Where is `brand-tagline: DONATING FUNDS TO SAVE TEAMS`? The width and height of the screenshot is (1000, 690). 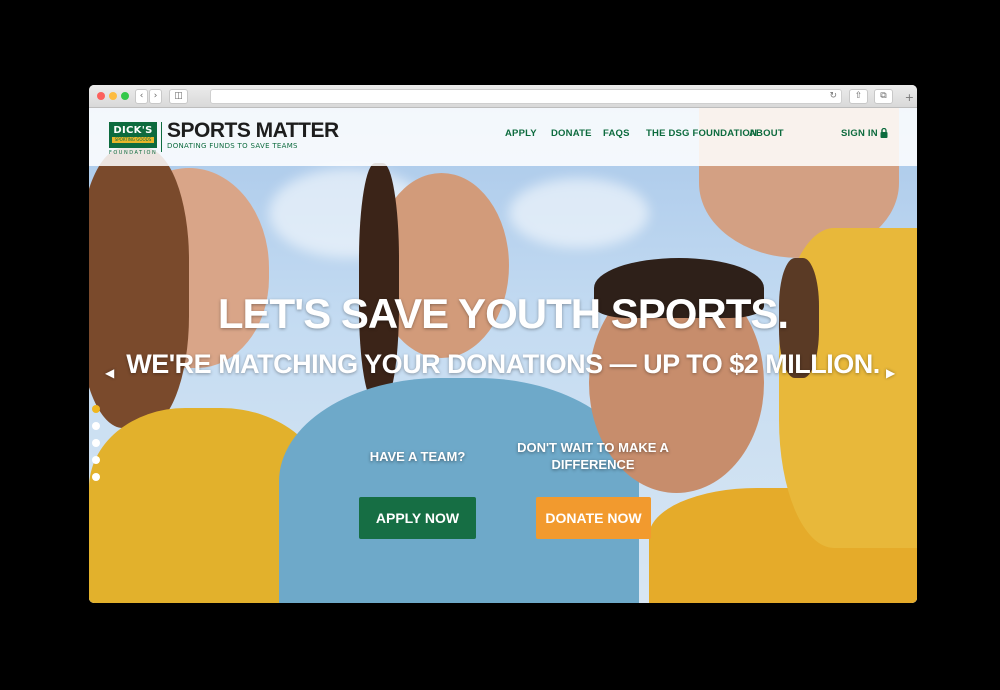
brand-tagline: DONATING FUNDS TO SAVE TEAMS is located at coordinates (232, 146).